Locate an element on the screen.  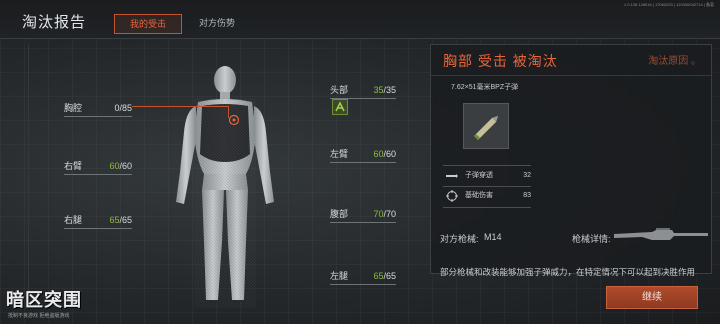
part-name: 腹部 is located at coordinates (339, 214).